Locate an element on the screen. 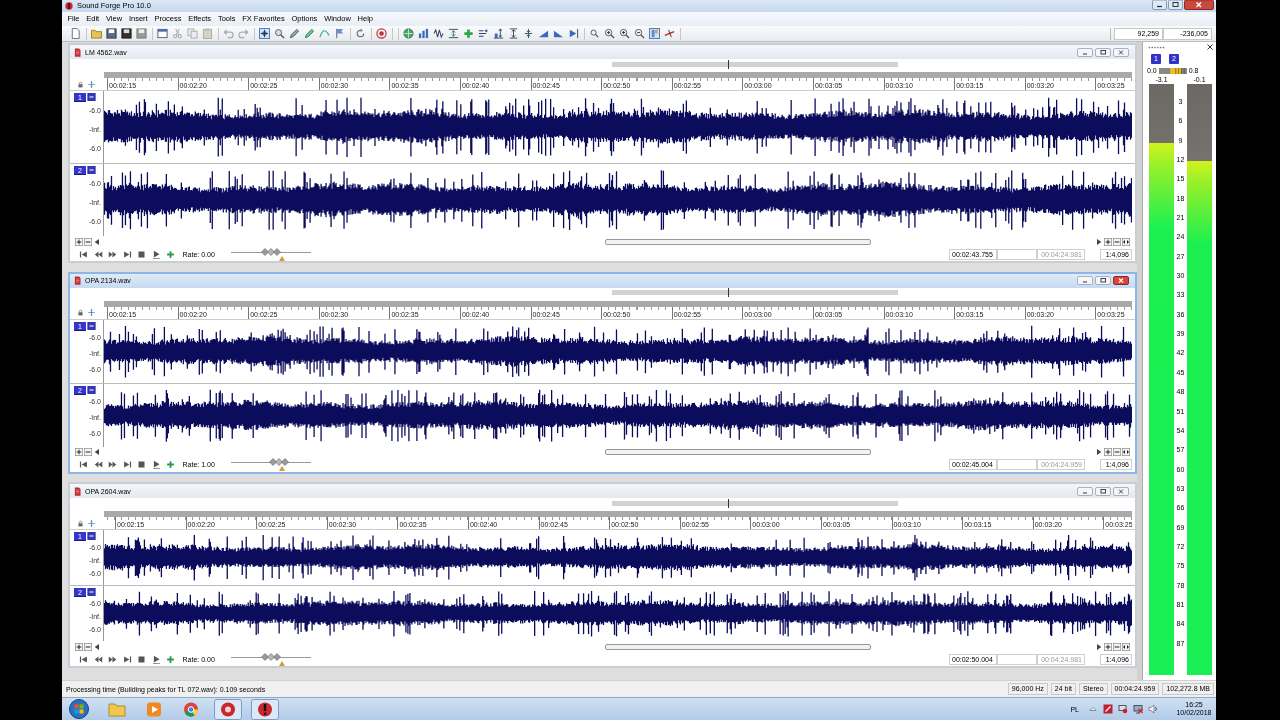  record-icon is located at coordinates (381, 33).